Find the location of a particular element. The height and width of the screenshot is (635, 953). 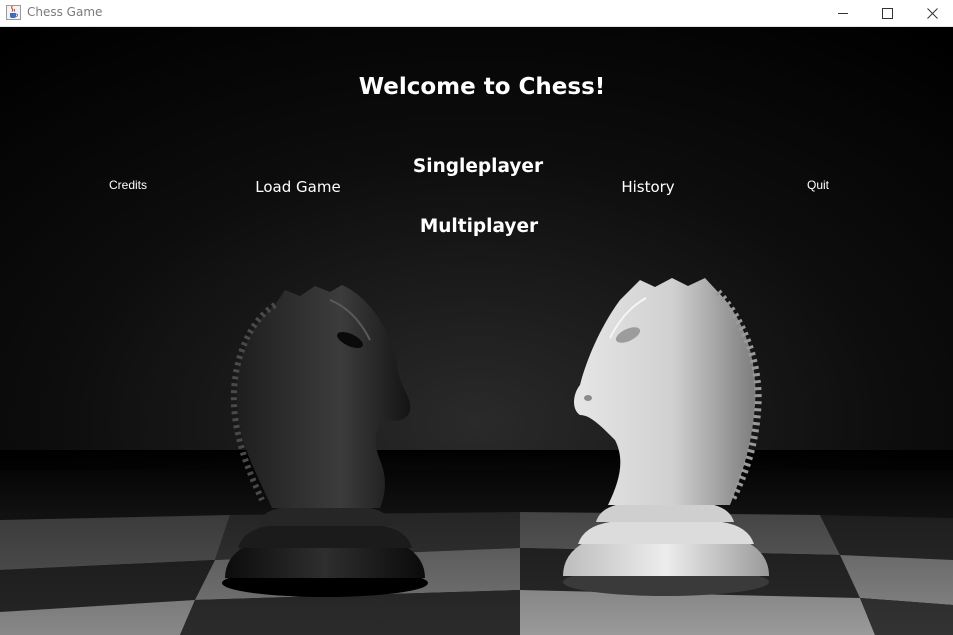

minimize-button is located at coordinates (843, 13).